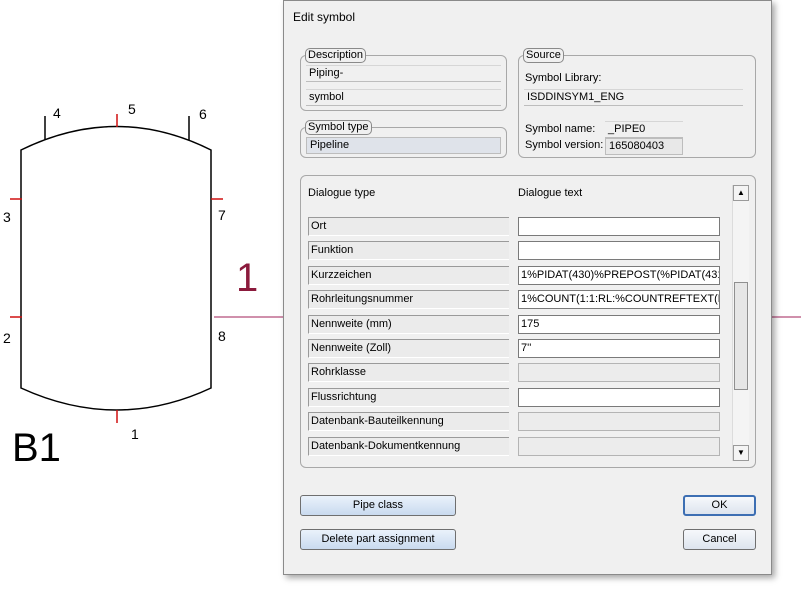  What do you see at coordinates (408, 397) in the screenshot?
I see `row-label: Flussrichtung` at bounding box center [408, 397].